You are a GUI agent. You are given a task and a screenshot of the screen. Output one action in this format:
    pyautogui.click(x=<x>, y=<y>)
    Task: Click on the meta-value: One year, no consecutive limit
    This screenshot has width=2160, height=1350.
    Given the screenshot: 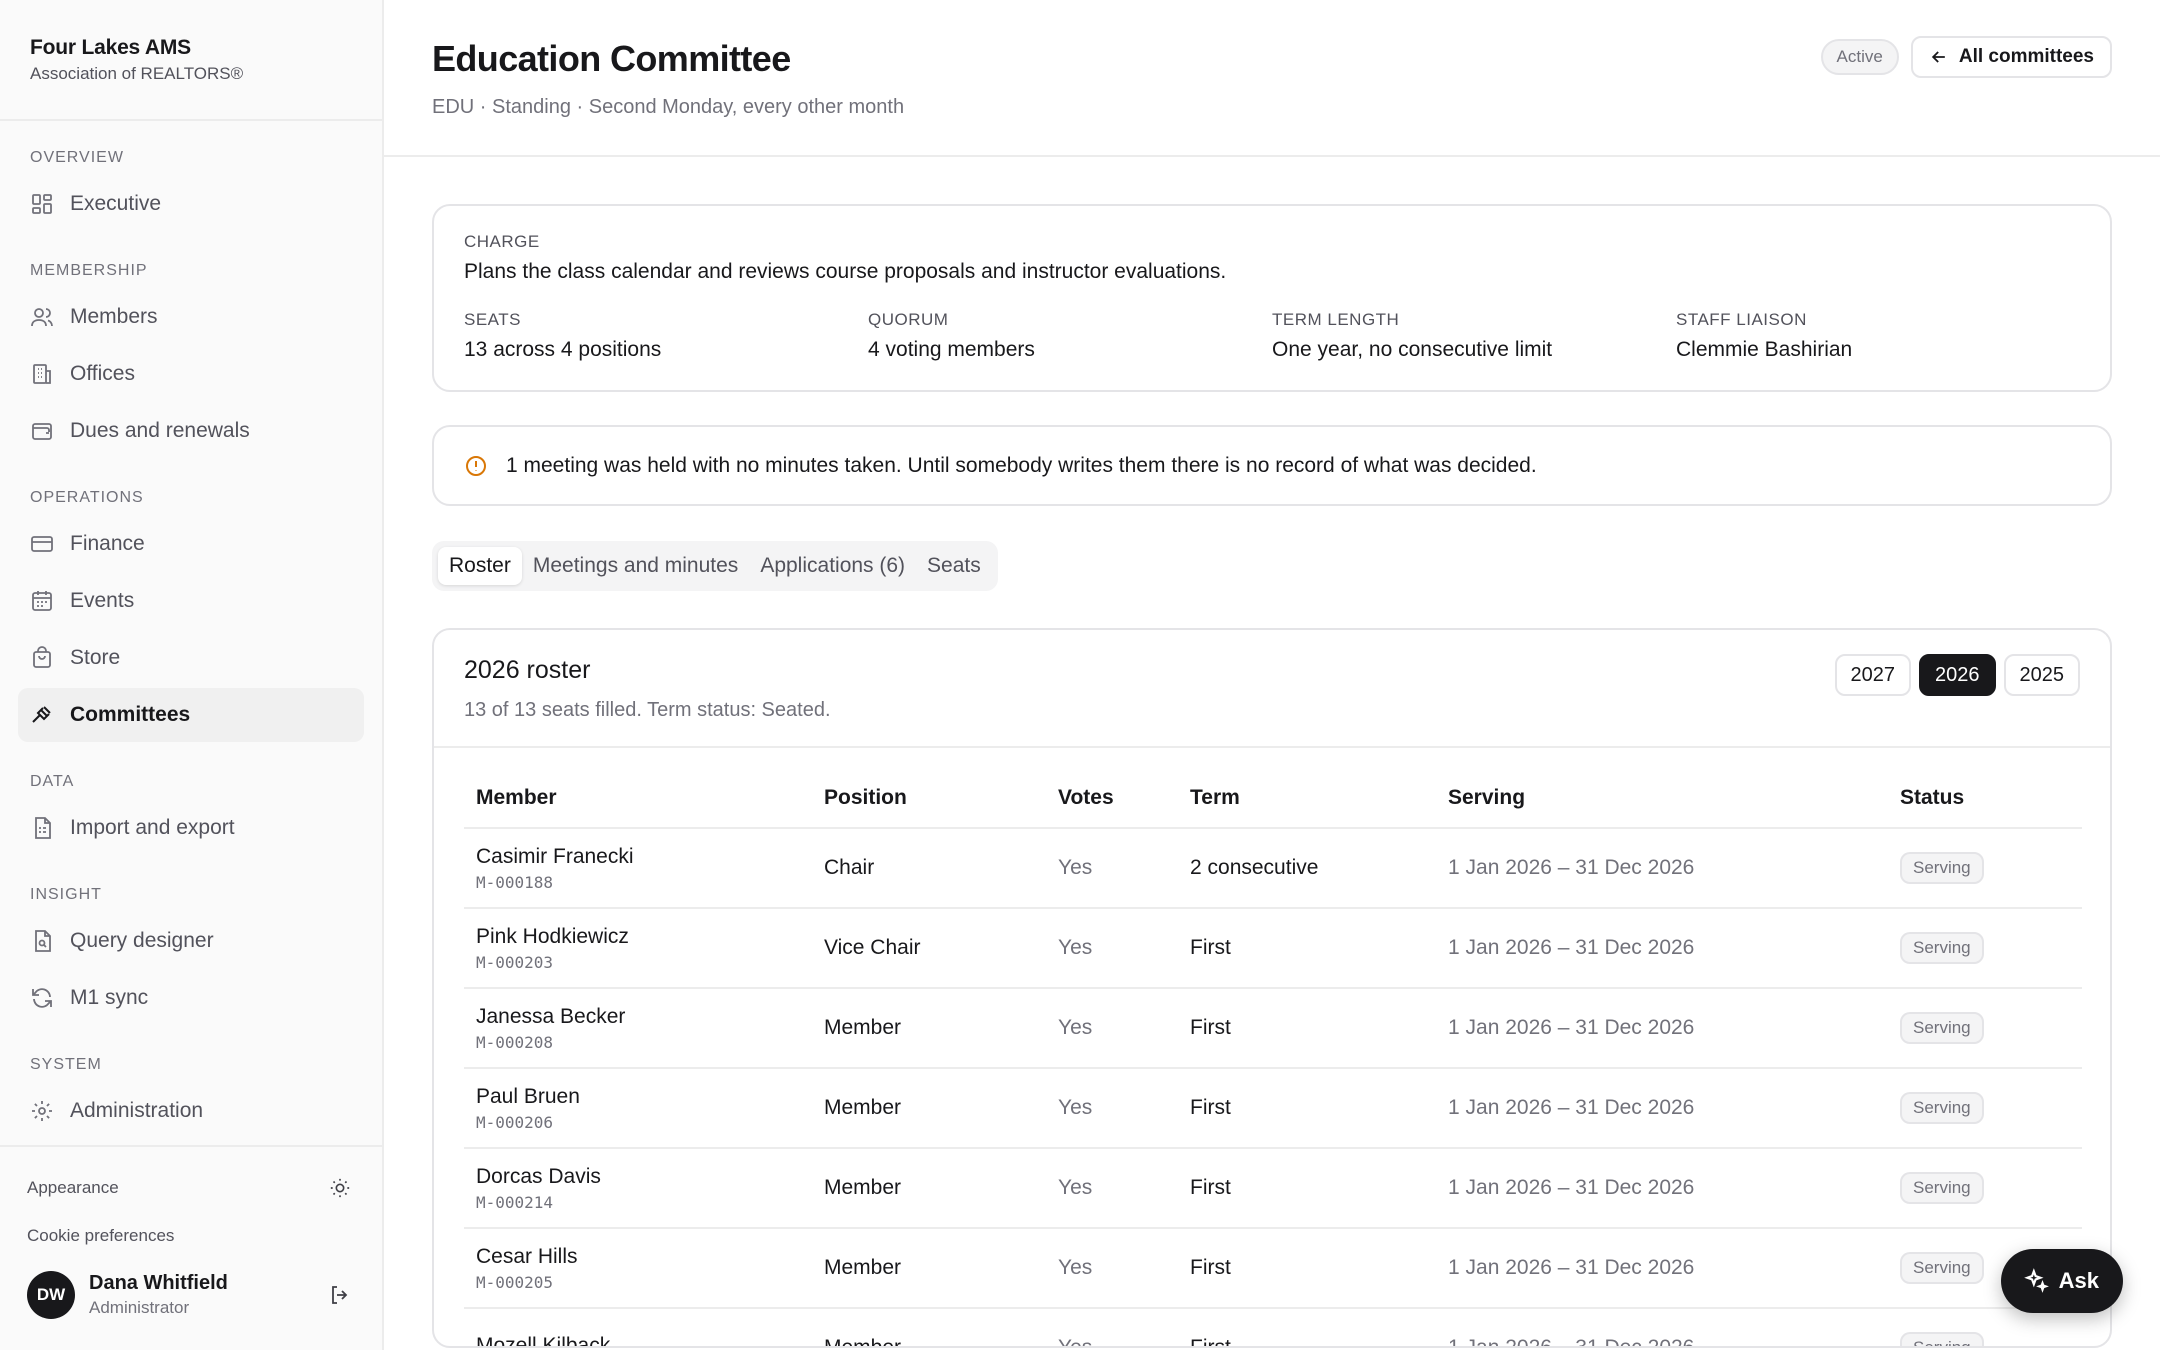 What is the action you would take?
    pyautogui.click(x=1412, y=349)
    